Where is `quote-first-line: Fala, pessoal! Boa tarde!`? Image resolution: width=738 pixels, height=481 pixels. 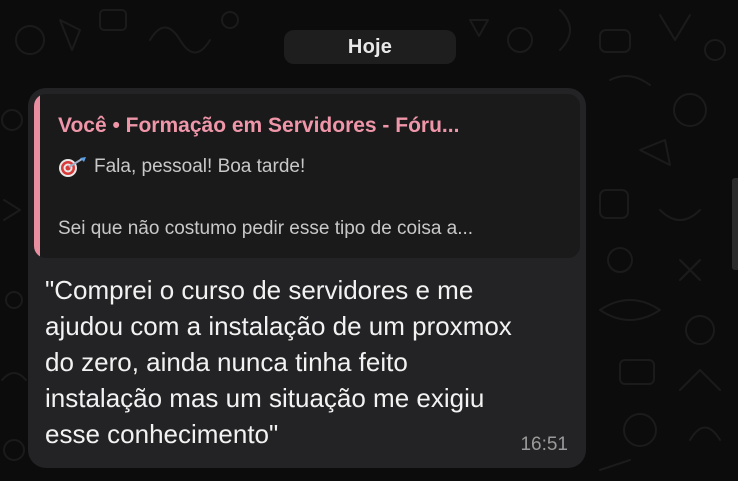 quote-first-line: Fala, pessoal! Boa tarde! is located at coordinates (181, 167).